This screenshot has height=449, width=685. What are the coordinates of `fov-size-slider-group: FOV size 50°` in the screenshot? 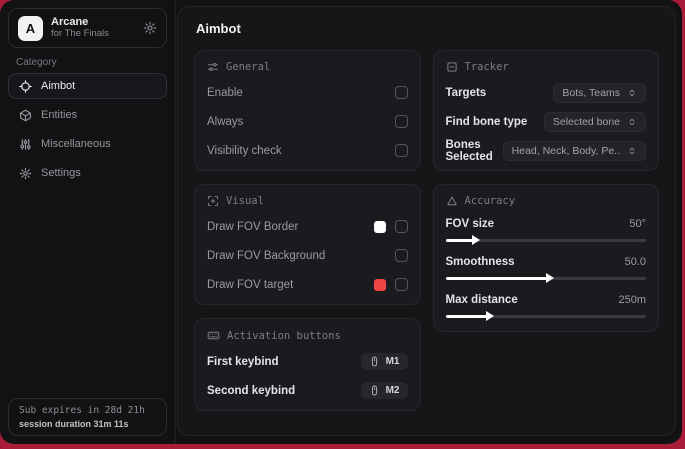 It's located at (545, 231).